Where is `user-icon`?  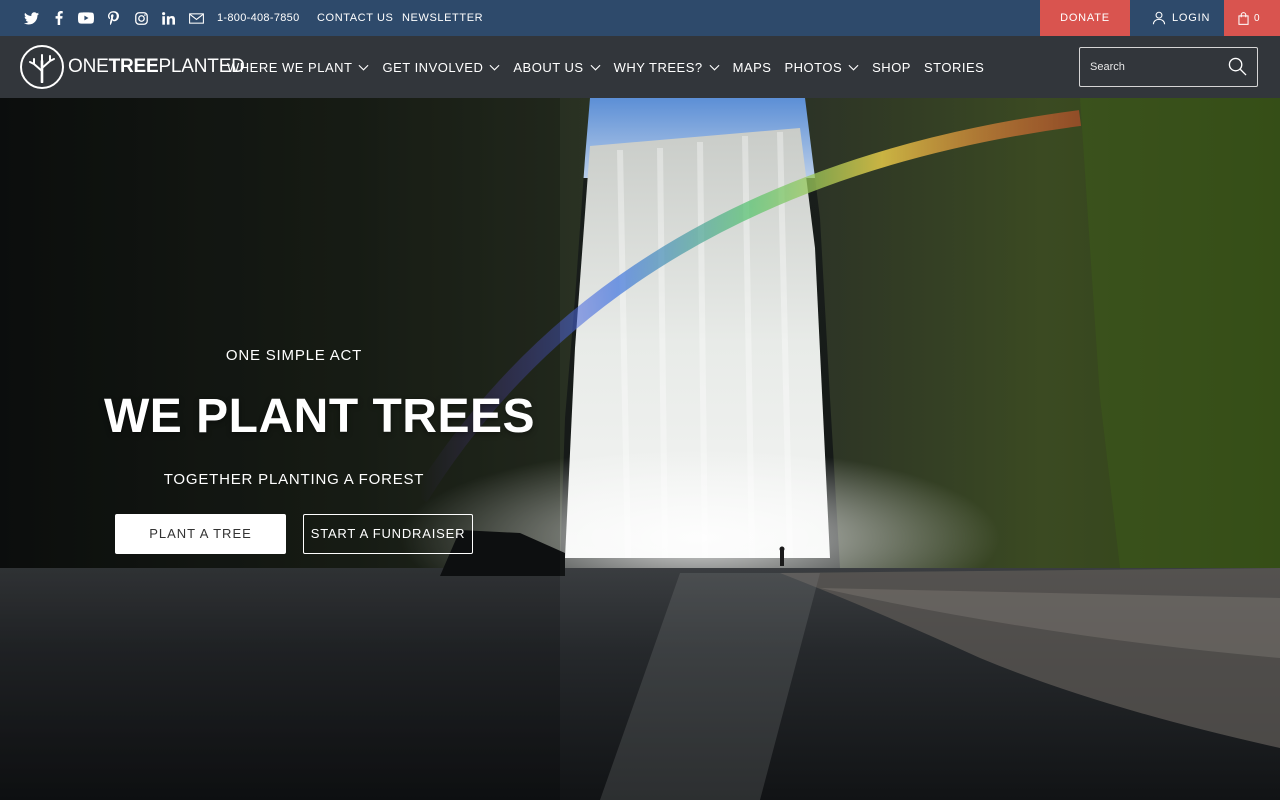 user-icon is located at coordinates (1159, 18).